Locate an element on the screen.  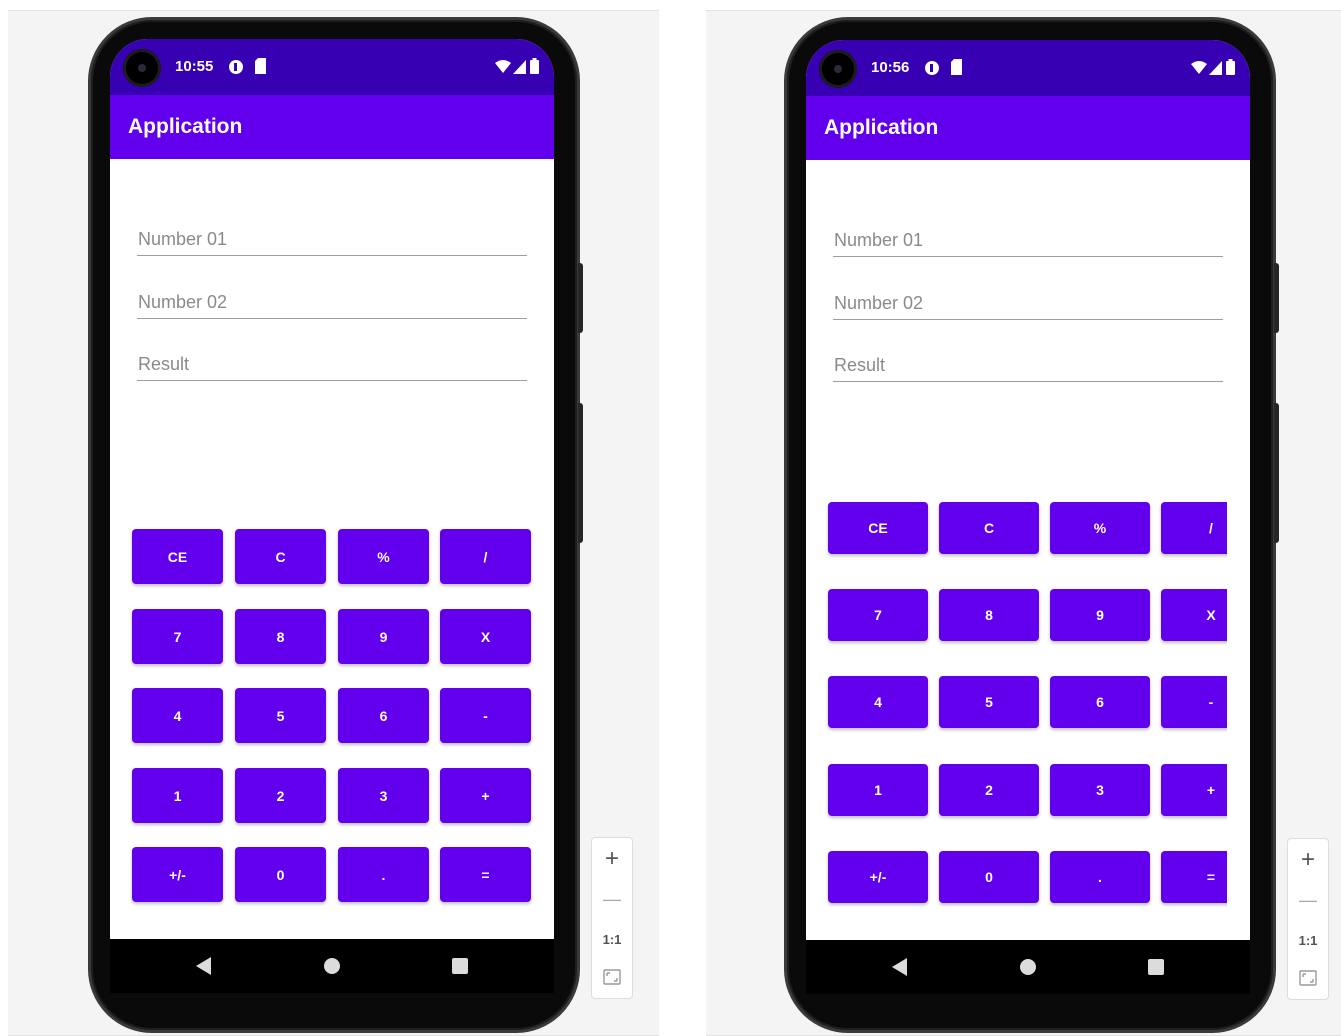
cell-signal-icon is located at coordinates (519, 67).